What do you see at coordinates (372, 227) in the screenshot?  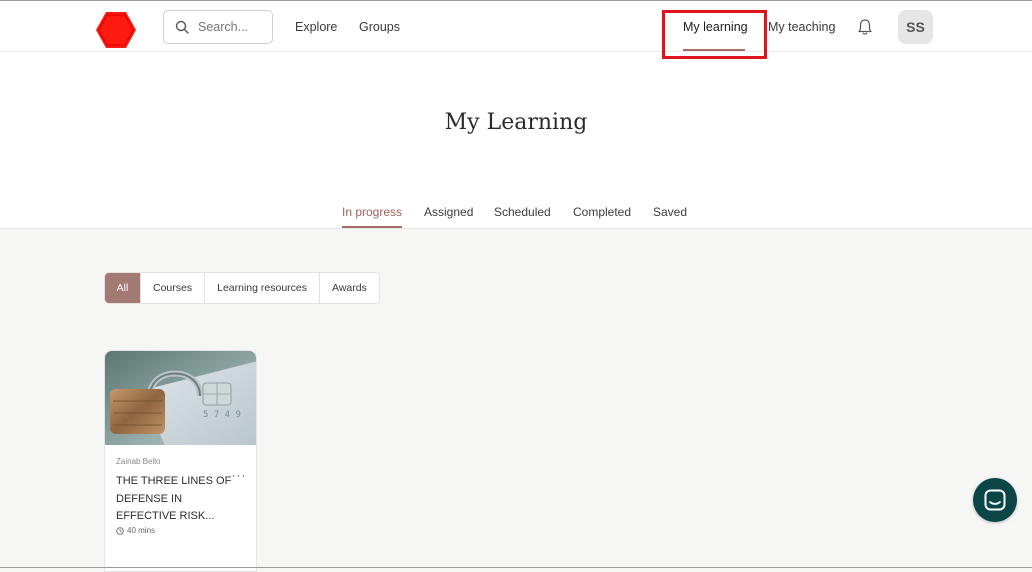 I see `tab-active-indicator` at bounding box center [372, 227].